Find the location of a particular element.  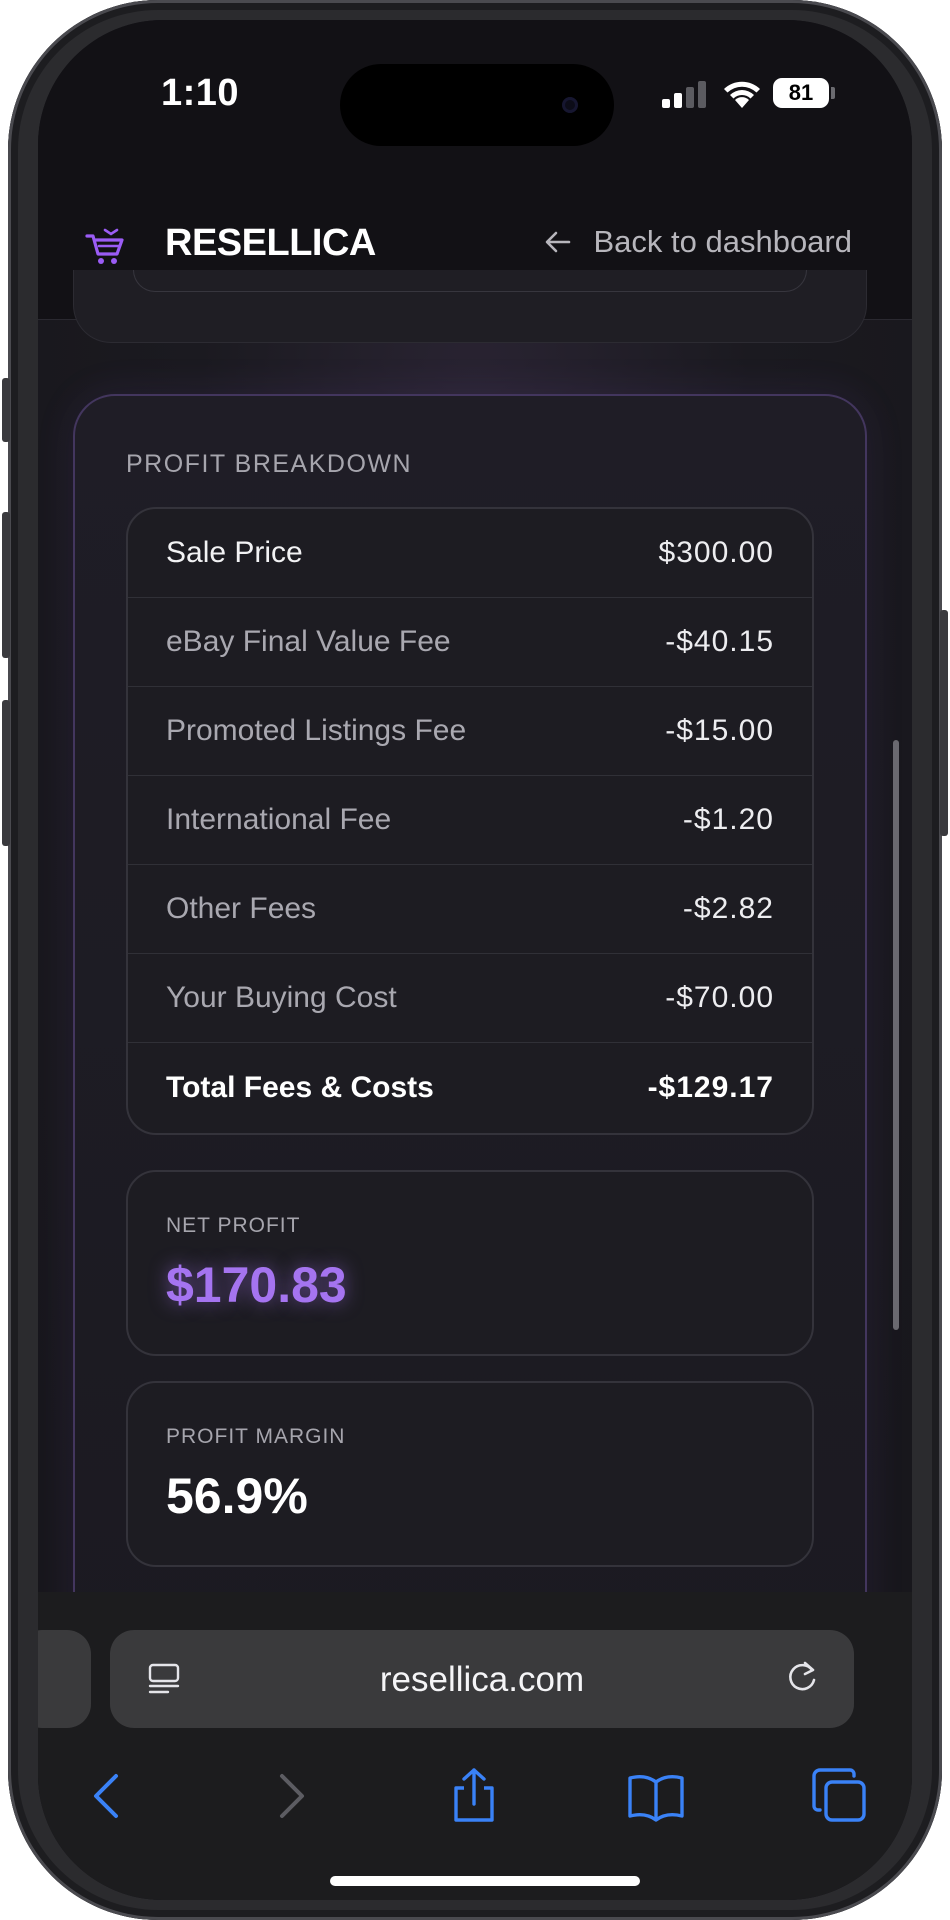

net-profit-value: $170.83 is located at coordinates (256, 1285).